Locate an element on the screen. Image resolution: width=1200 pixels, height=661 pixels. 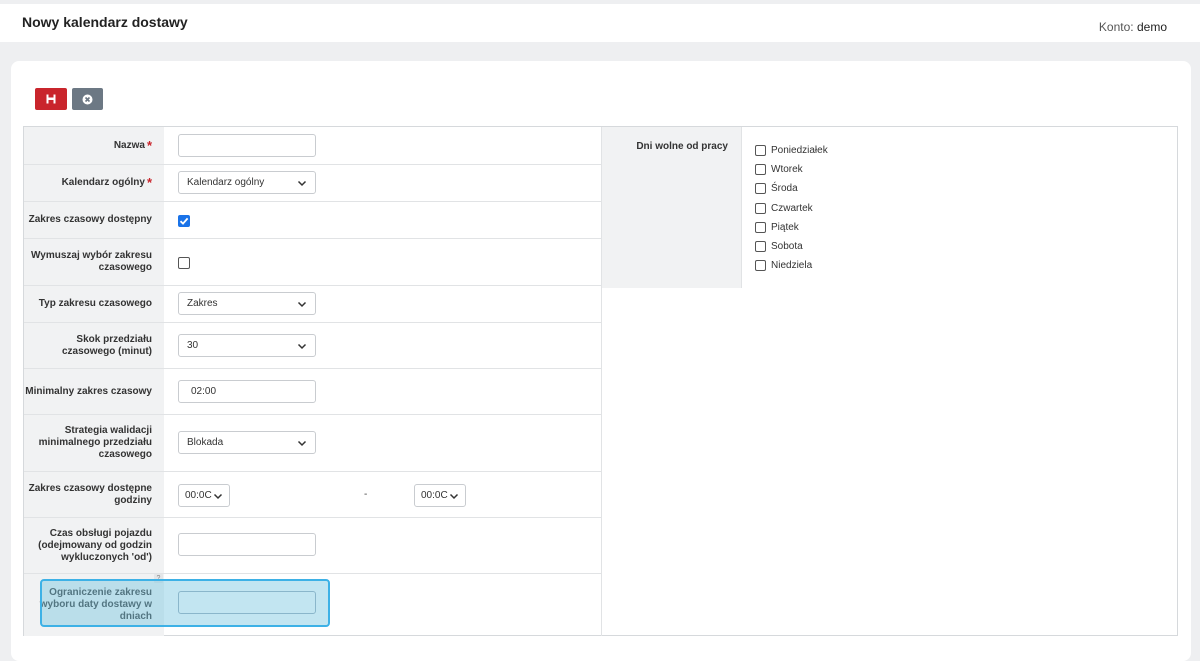
hours-to-select: 00:0C is located at coordinates (440, 495).